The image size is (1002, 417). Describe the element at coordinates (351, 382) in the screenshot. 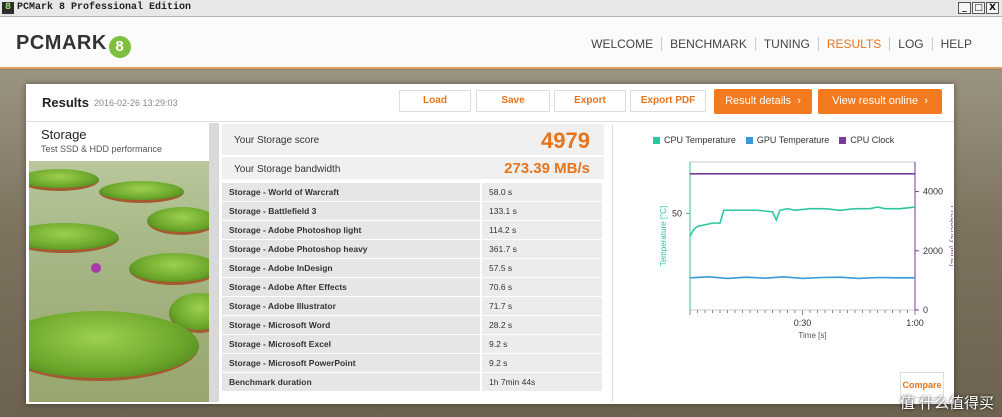

I see `table-cell-test-name: Benchmark duration` at that location.